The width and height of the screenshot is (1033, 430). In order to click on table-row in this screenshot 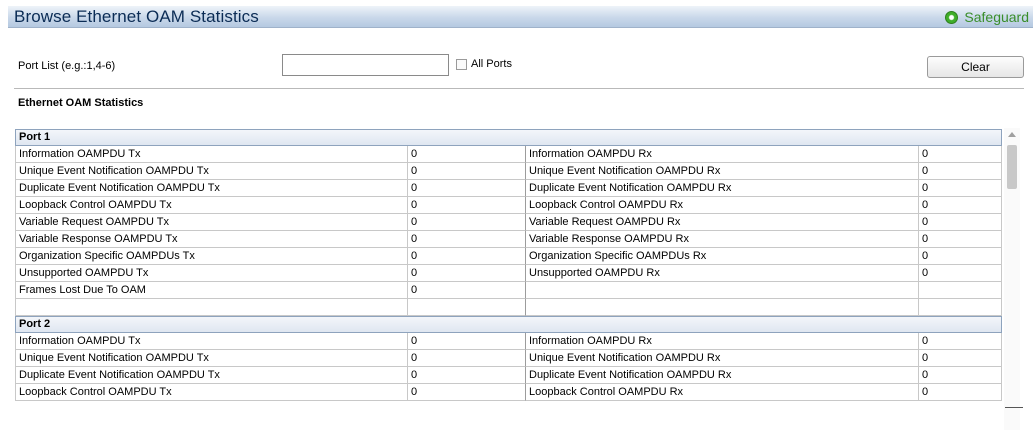, I will do `click(508, 307)`.